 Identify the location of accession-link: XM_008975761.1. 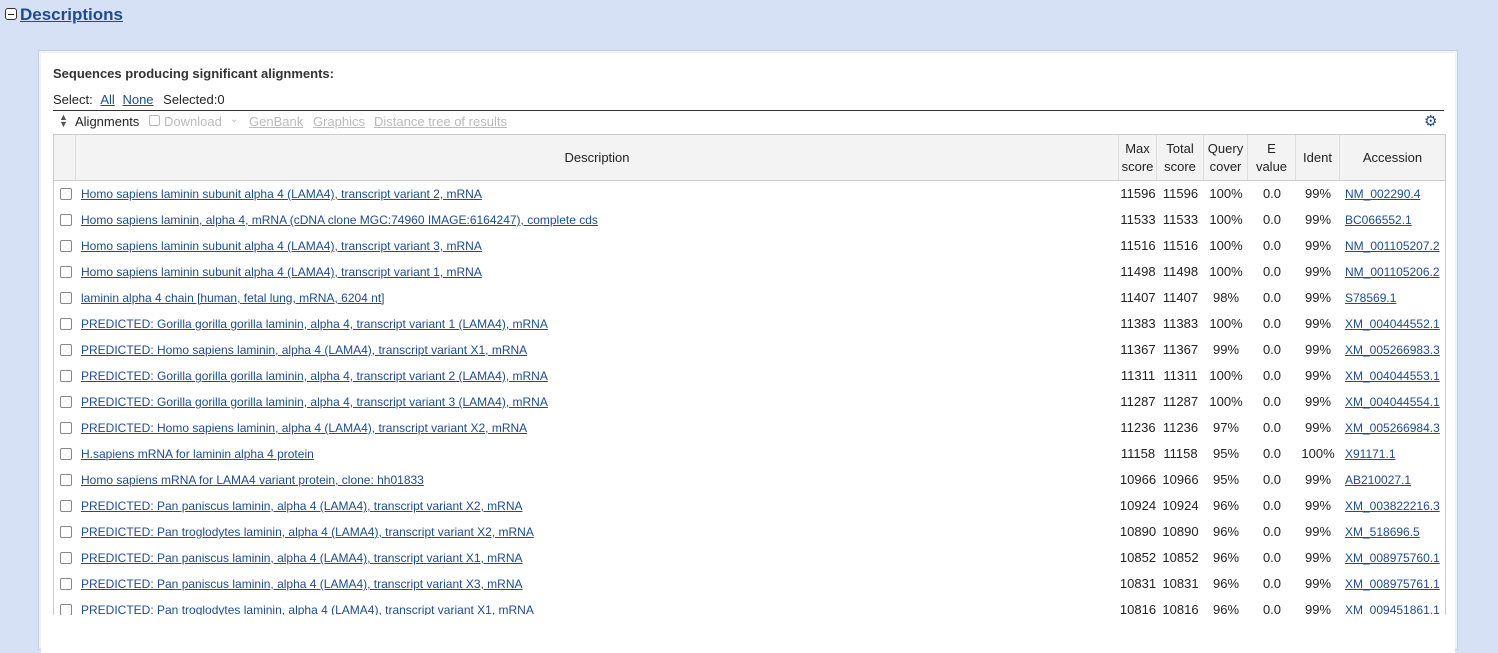
(1392, 584).